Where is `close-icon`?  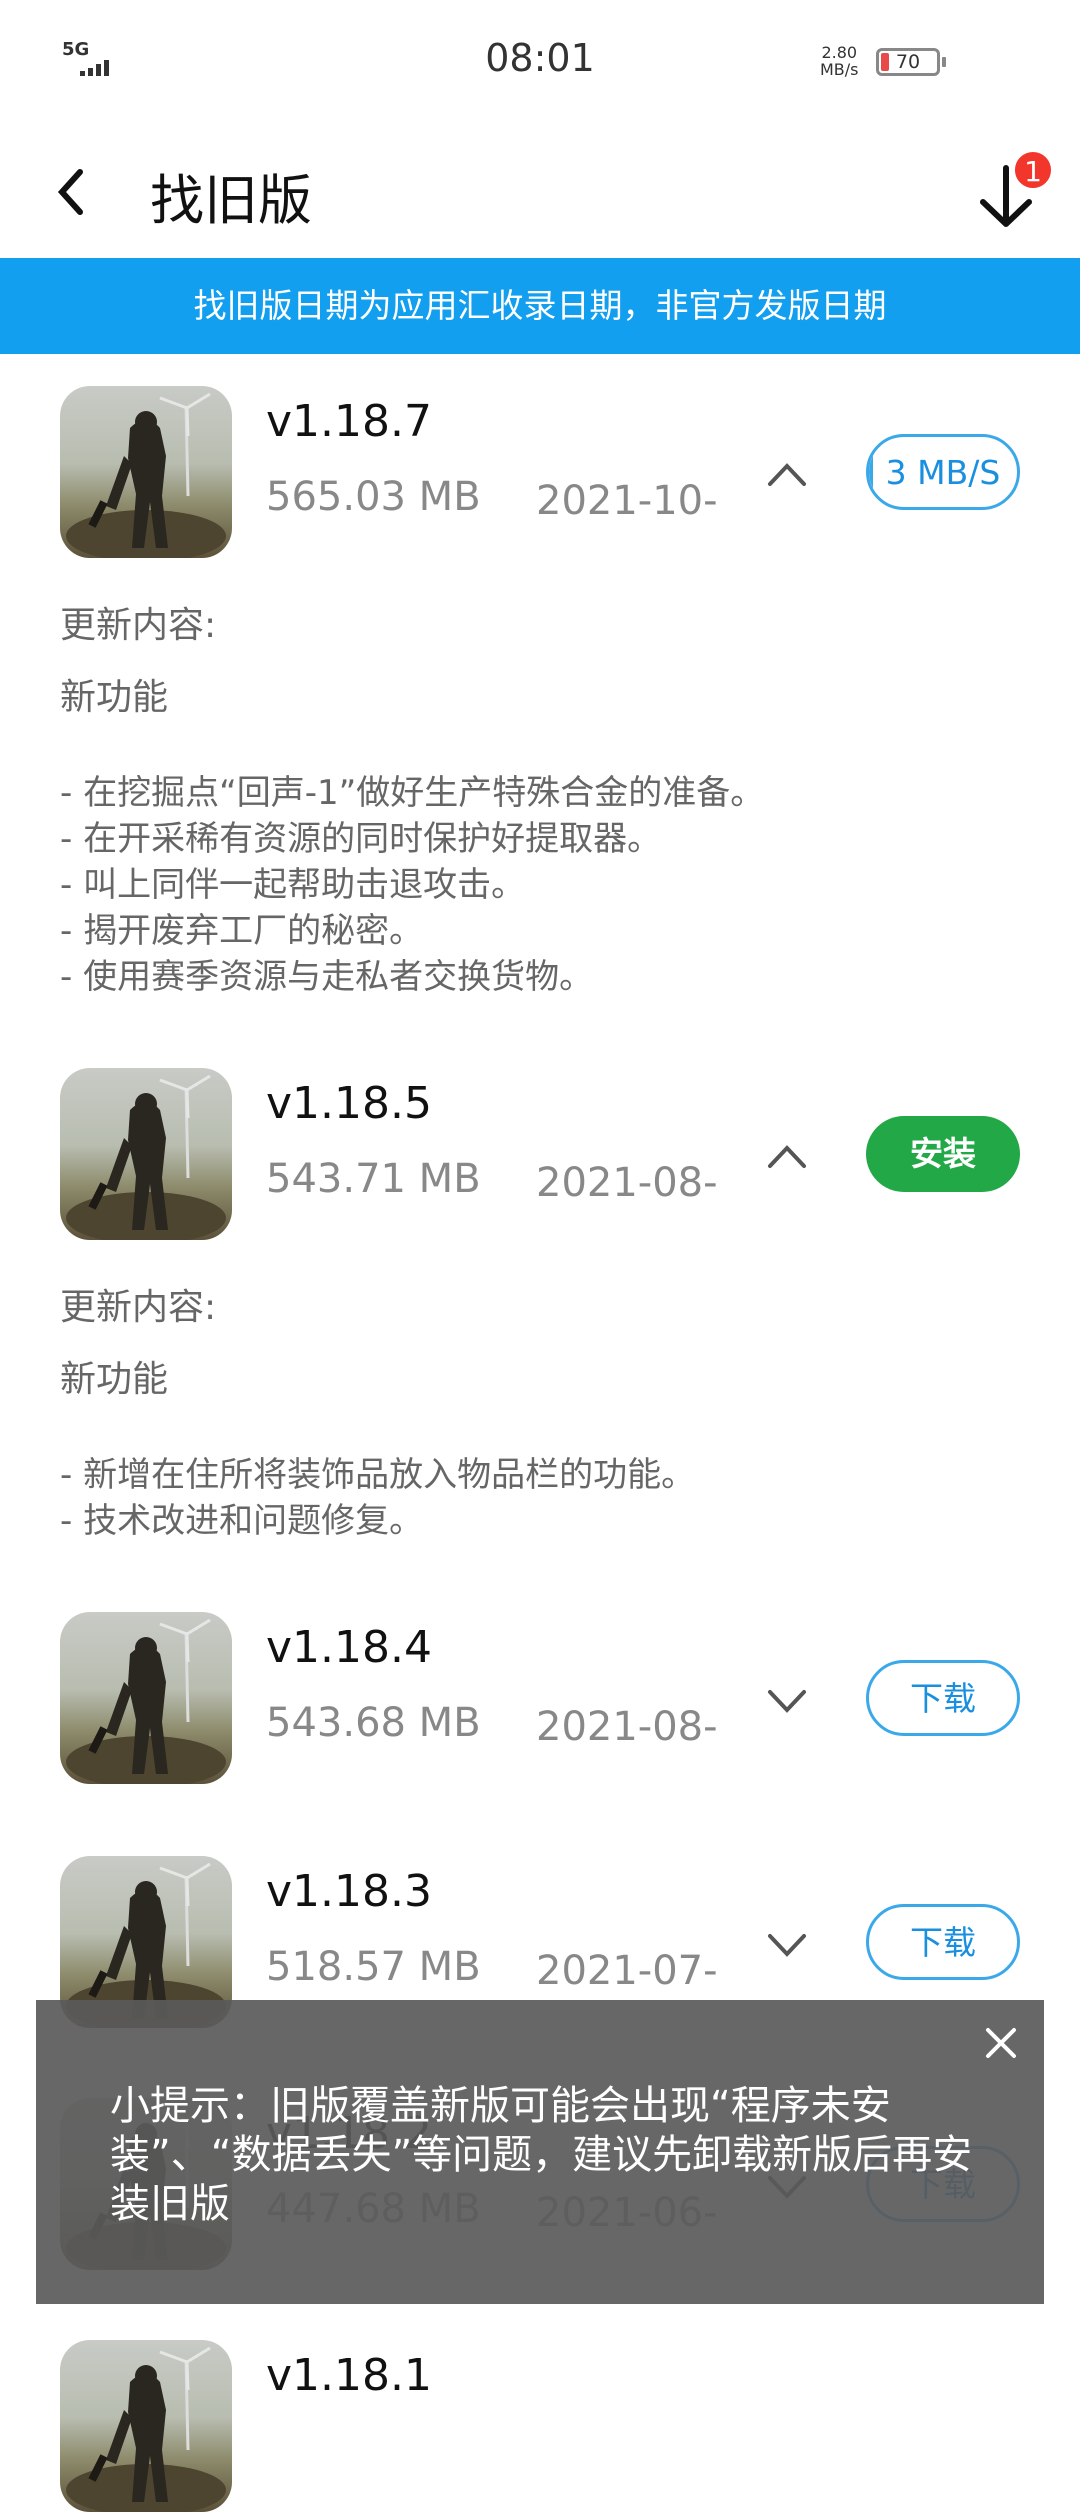
close-icon is located at coordinates (1001, 2043).